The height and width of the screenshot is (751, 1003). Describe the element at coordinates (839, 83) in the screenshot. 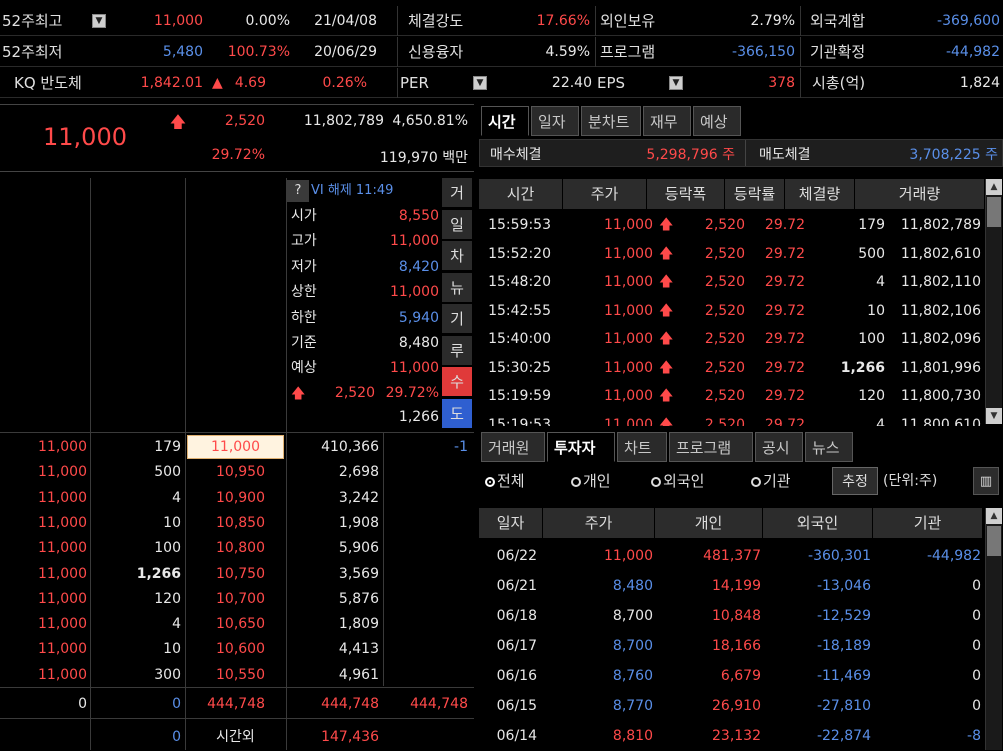

I see `label-market-cap: 시총(억)` at that location.